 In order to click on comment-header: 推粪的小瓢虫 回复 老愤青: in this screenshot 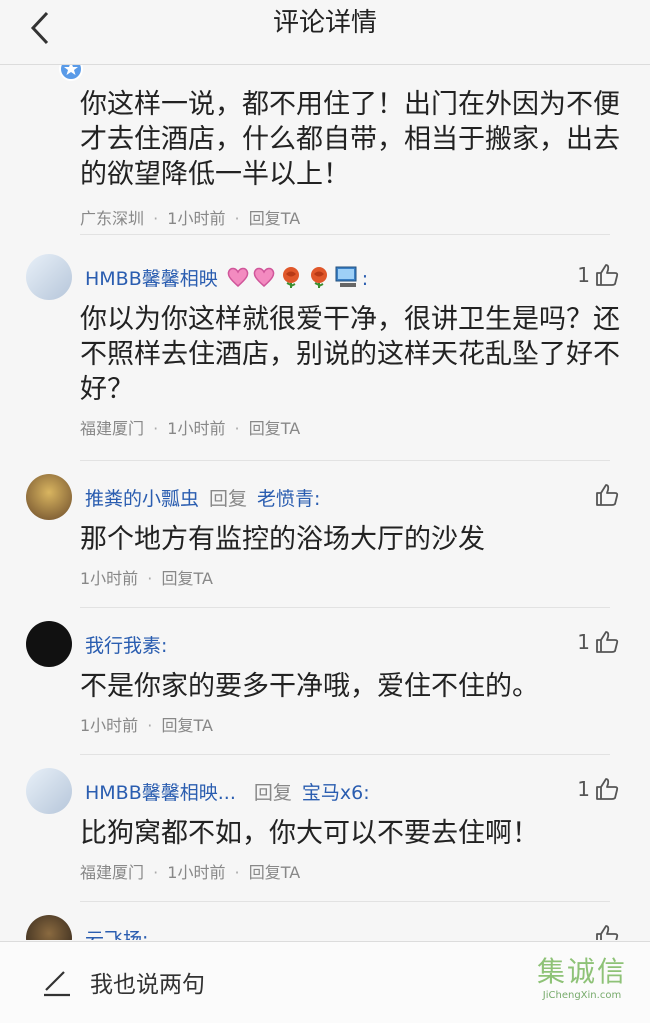, I will do `click(202, 497)`.